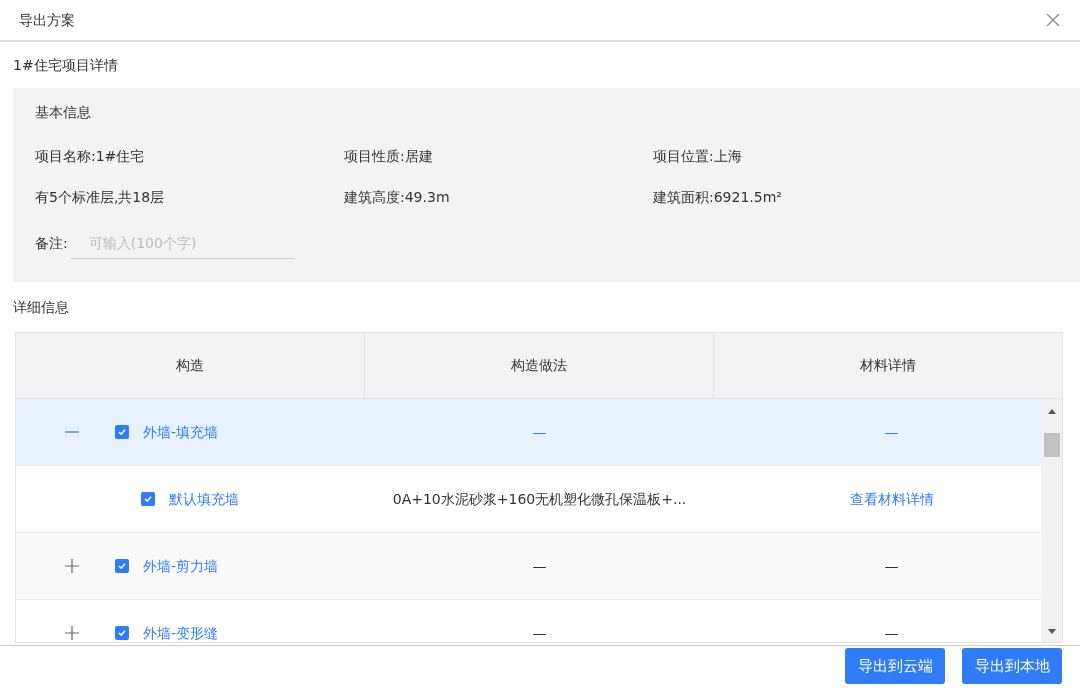 Image resolution: width=1080 pixels, height=692 pixels. Describe the element at coordinates (1052, 445) in the screenshot. I see `scroll-thumb` at that location.